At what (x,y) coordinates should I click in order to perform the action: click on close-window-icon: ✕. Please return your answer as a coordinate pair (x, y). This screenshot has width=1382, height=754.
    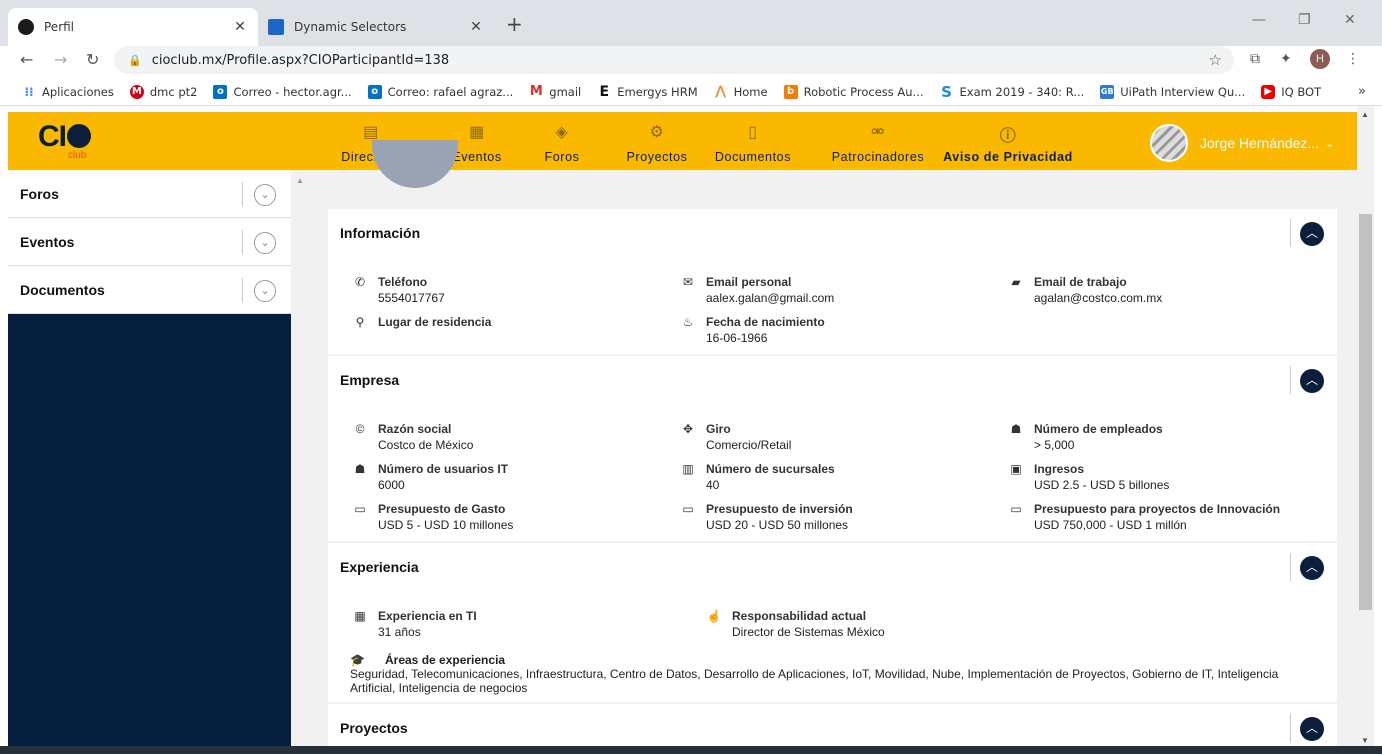
    Looking at the image, I should click on (1350, 20).